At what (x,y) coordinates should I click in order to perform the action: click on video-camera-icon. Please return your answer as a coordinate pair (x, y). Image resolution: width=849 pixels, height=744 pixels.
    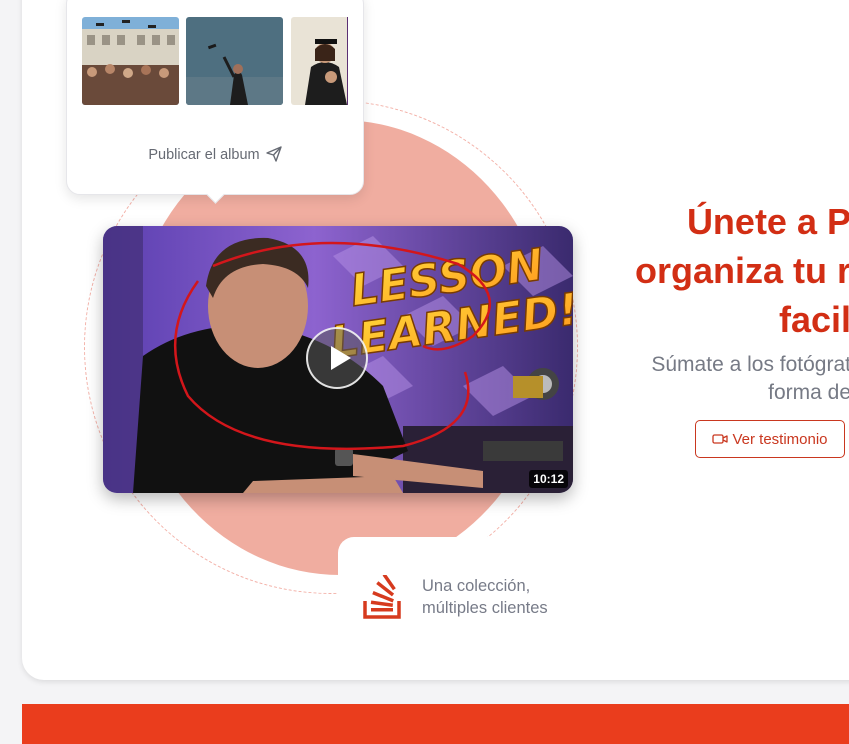
    Looking at the image, I should click on (720, 439).